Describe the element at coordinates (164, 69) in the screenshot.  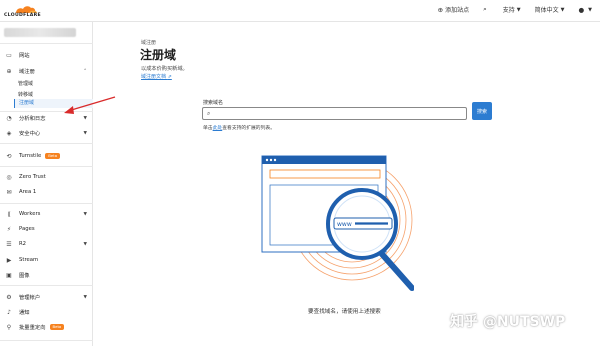
I see `page-subtitle: 以成本价购买新域。` at that location.